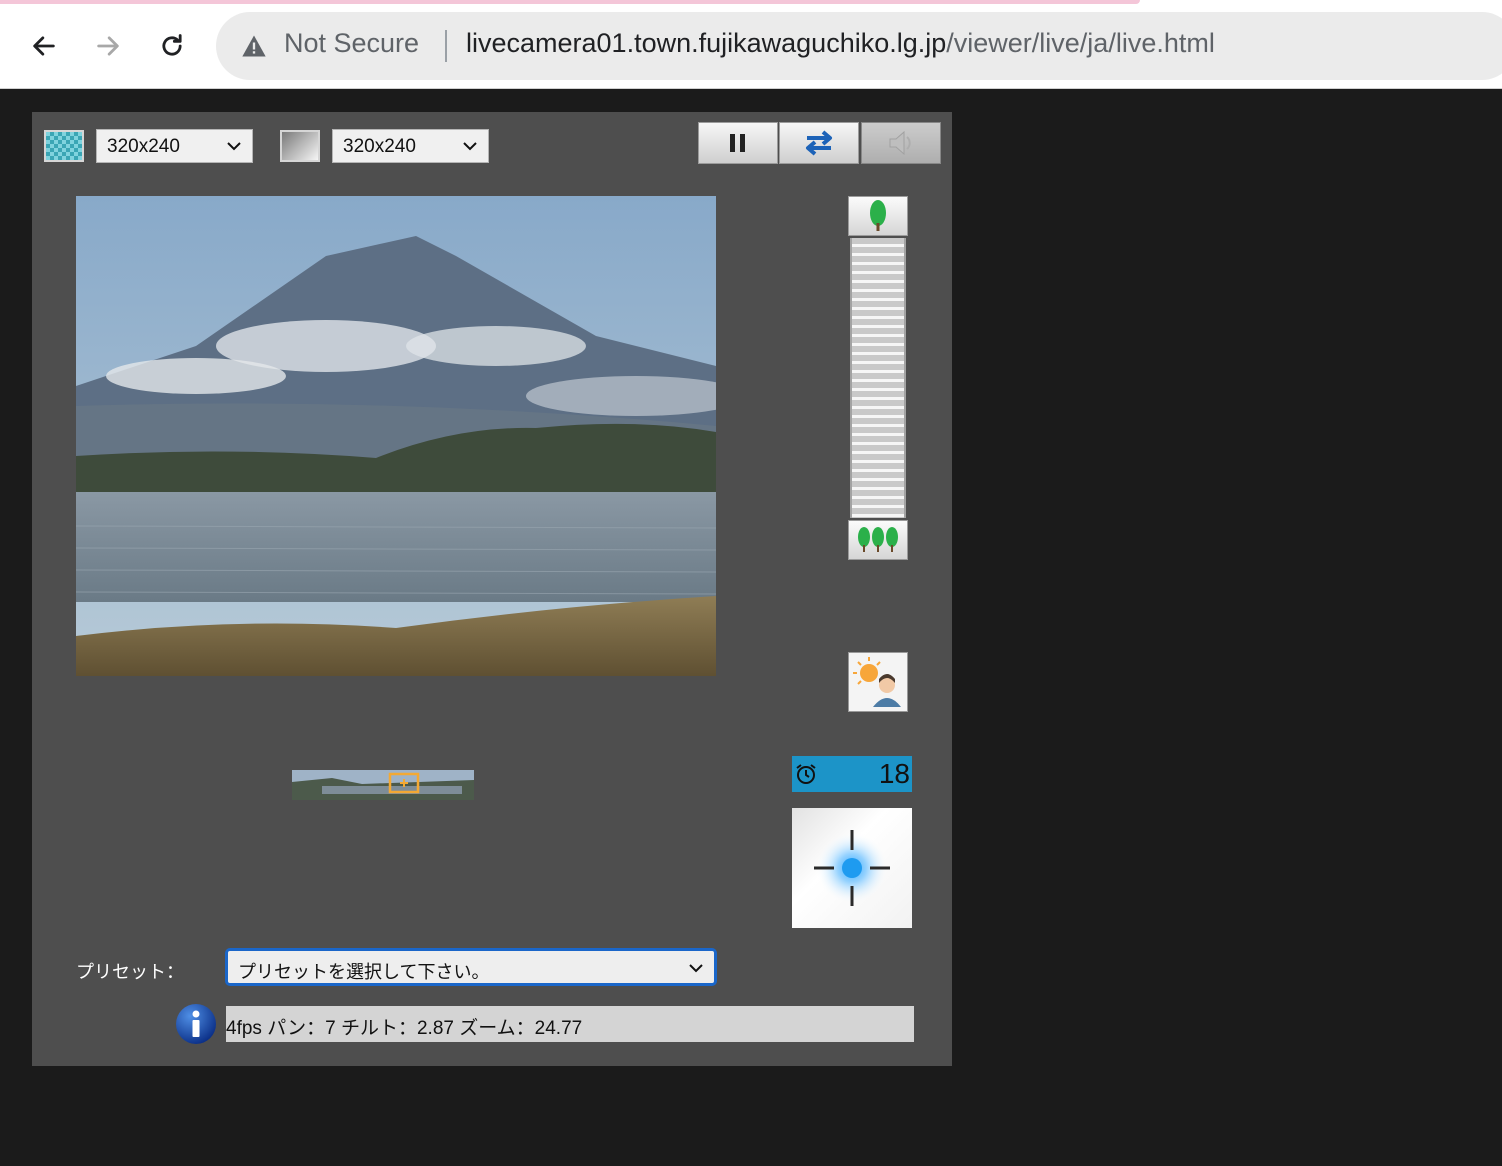 This screenshot has height=1166, width=1502. I want to click on resolution-select-1: 320x240, so click(174, 146).